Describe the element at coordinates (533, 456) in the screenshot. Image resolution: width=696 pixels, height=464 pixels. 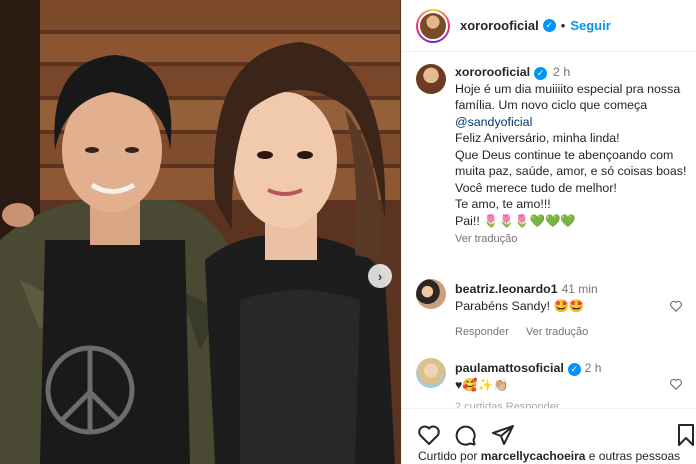
I see `liked-by-user: marcellycachoeira` at that location.